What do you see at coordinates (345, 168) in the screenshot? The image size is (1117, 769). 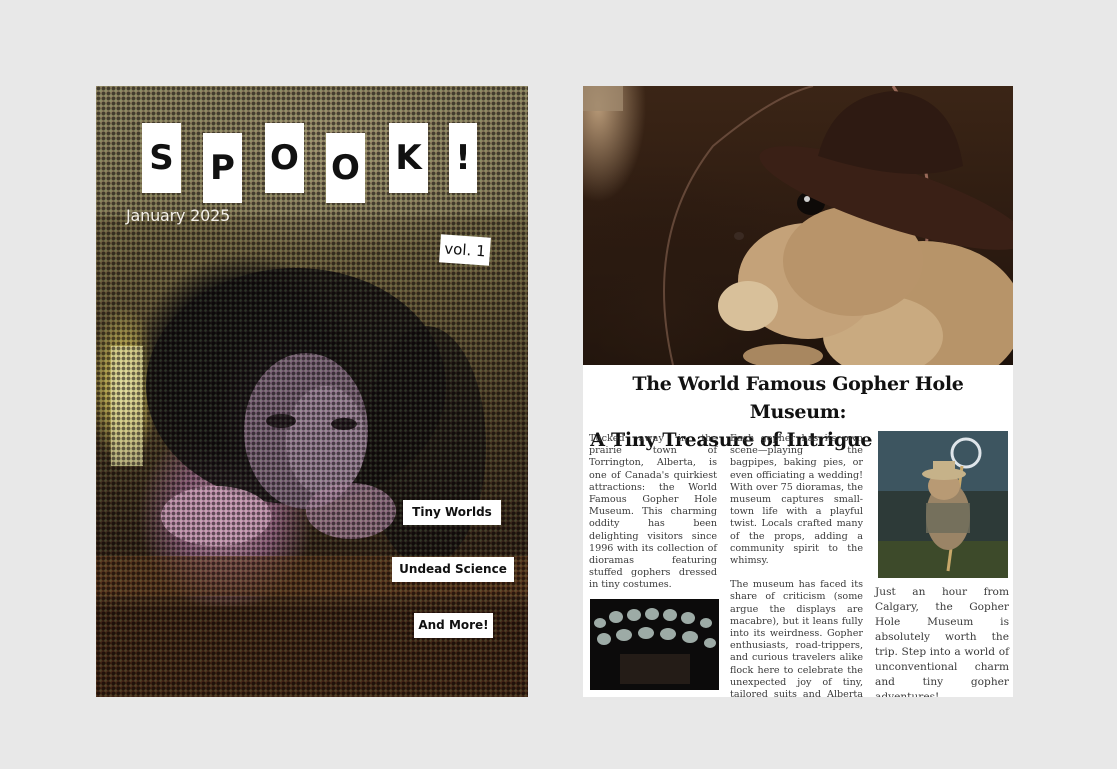 I see `title-letter-o2: O` at bounding box center [345, 168].